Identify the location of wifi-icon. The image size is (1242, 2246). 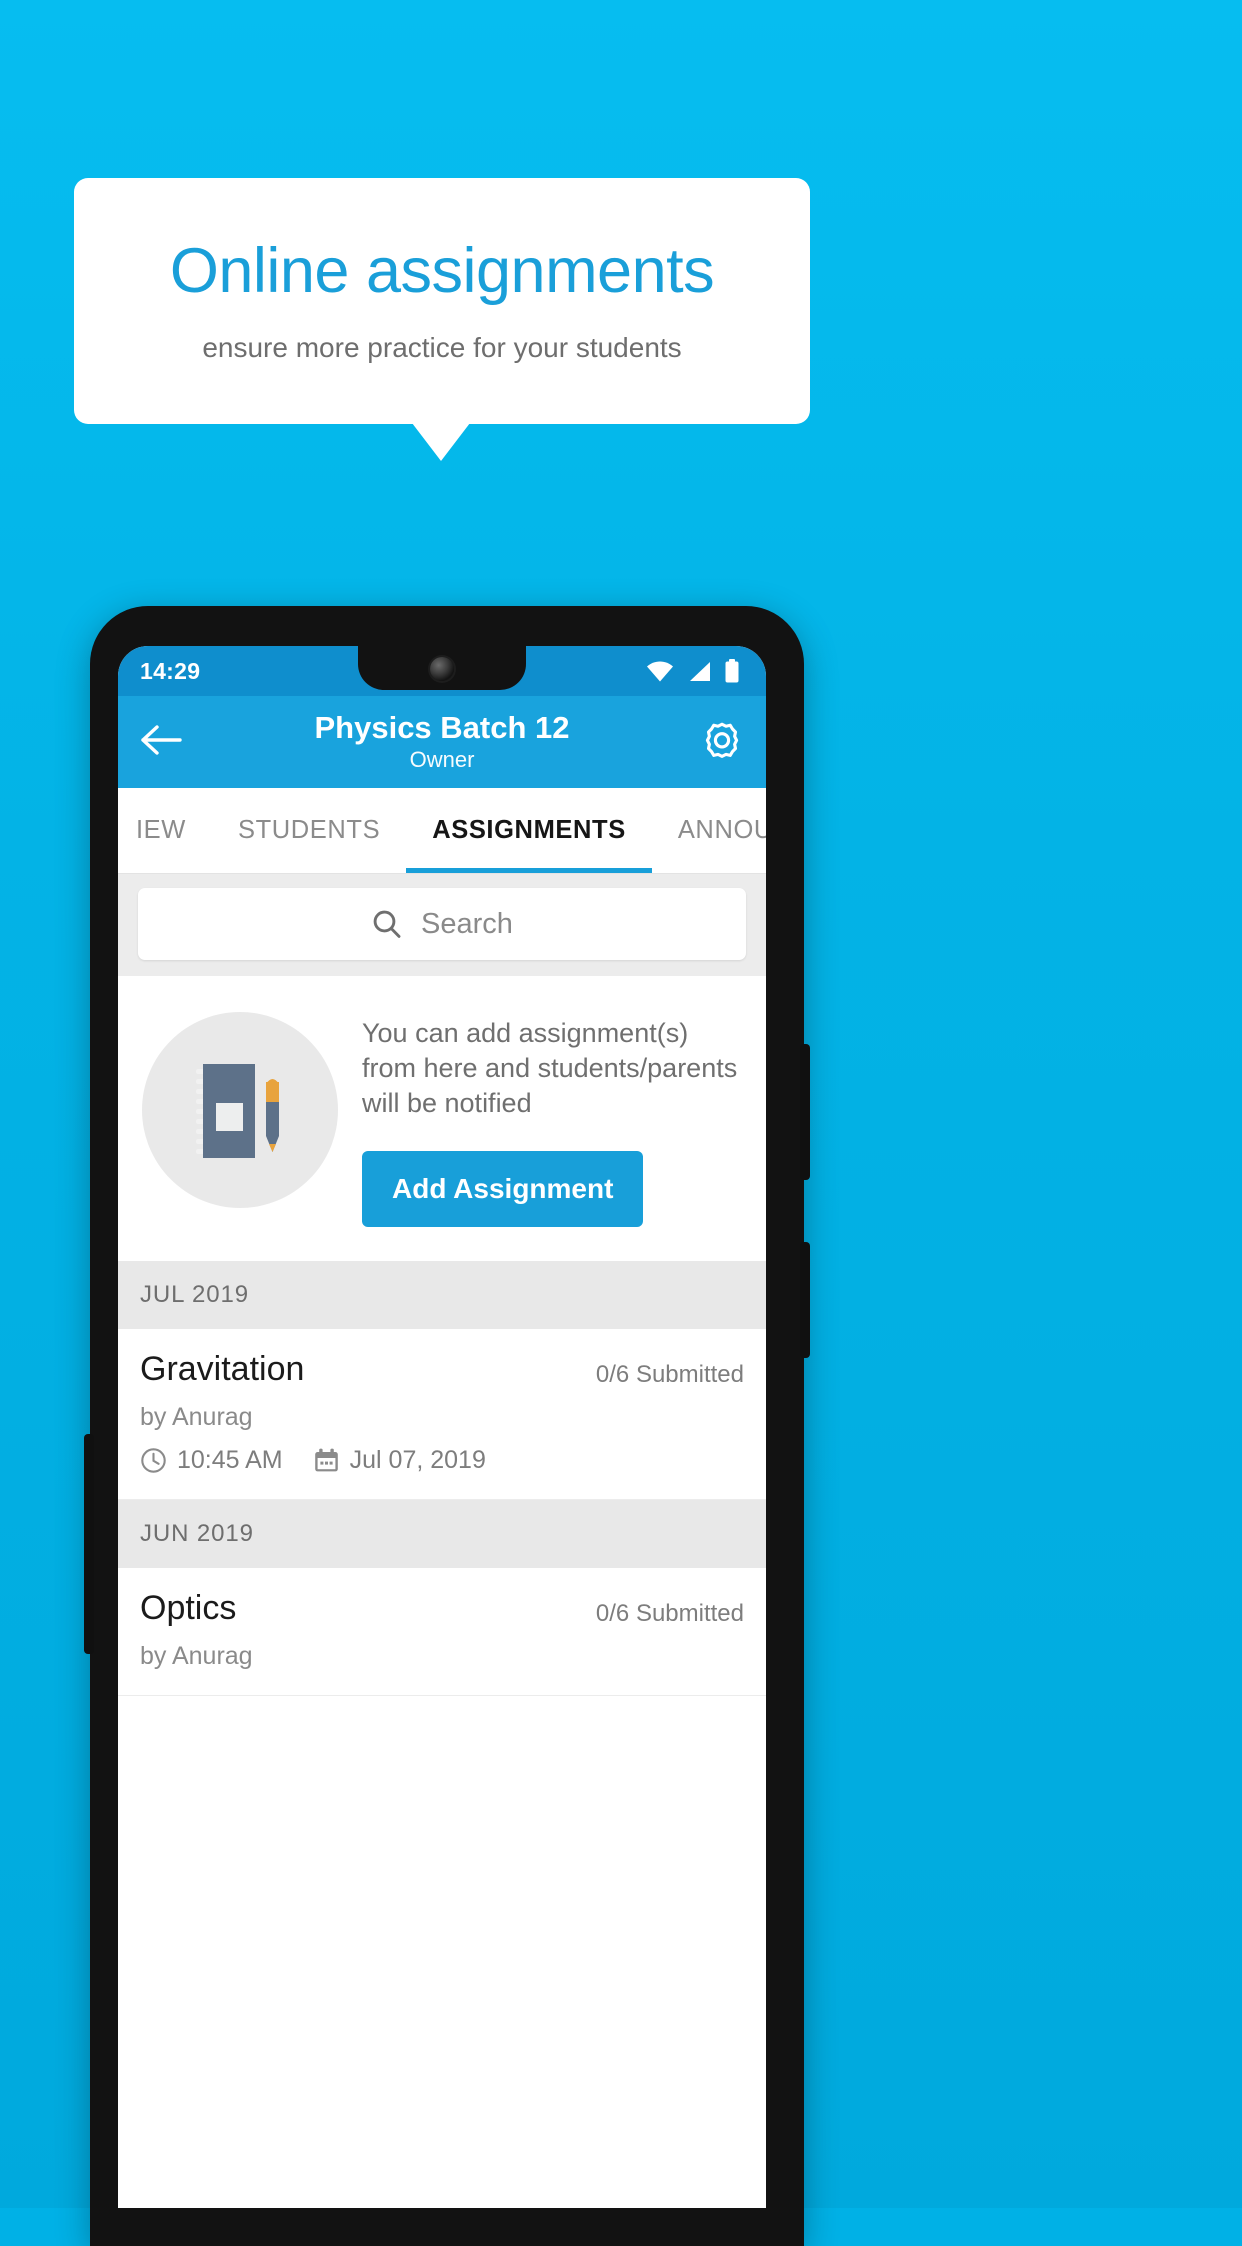
(660, 671).